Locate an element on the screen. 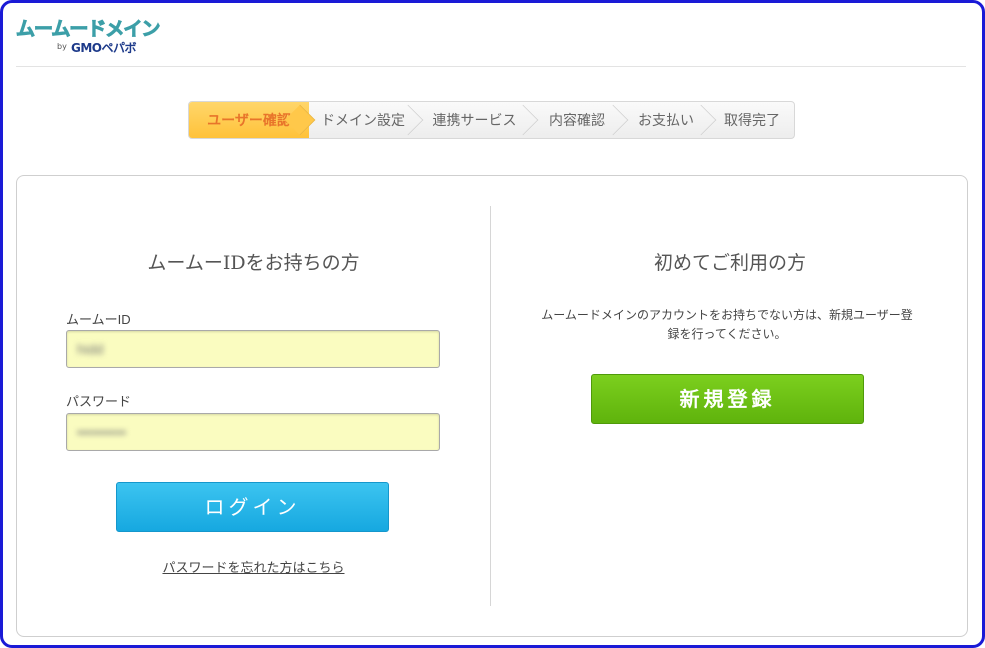  register-title: 初めてご利用の方 is located at coordinates (729, 263).